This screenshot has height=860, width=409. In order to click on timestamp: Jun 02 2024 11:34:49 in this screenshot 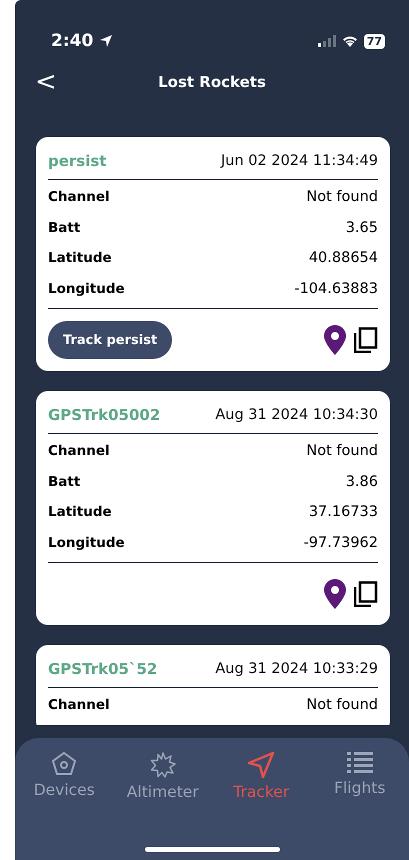, I will do `click(299, 161)`.